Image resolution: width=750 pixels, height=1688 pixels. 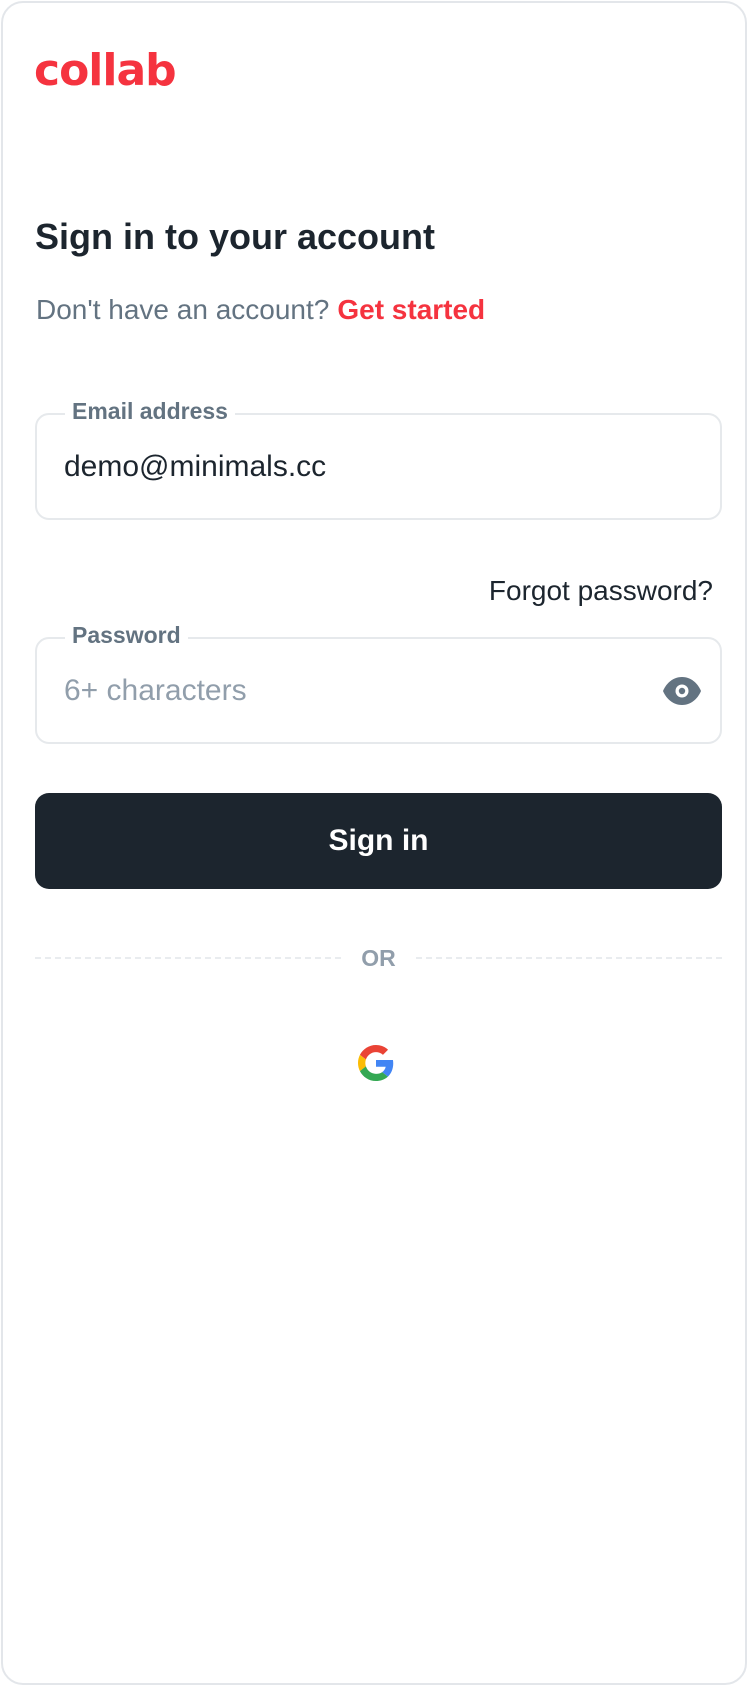 I want to click on get-started-link: Get started, so click(x=411, y=309).